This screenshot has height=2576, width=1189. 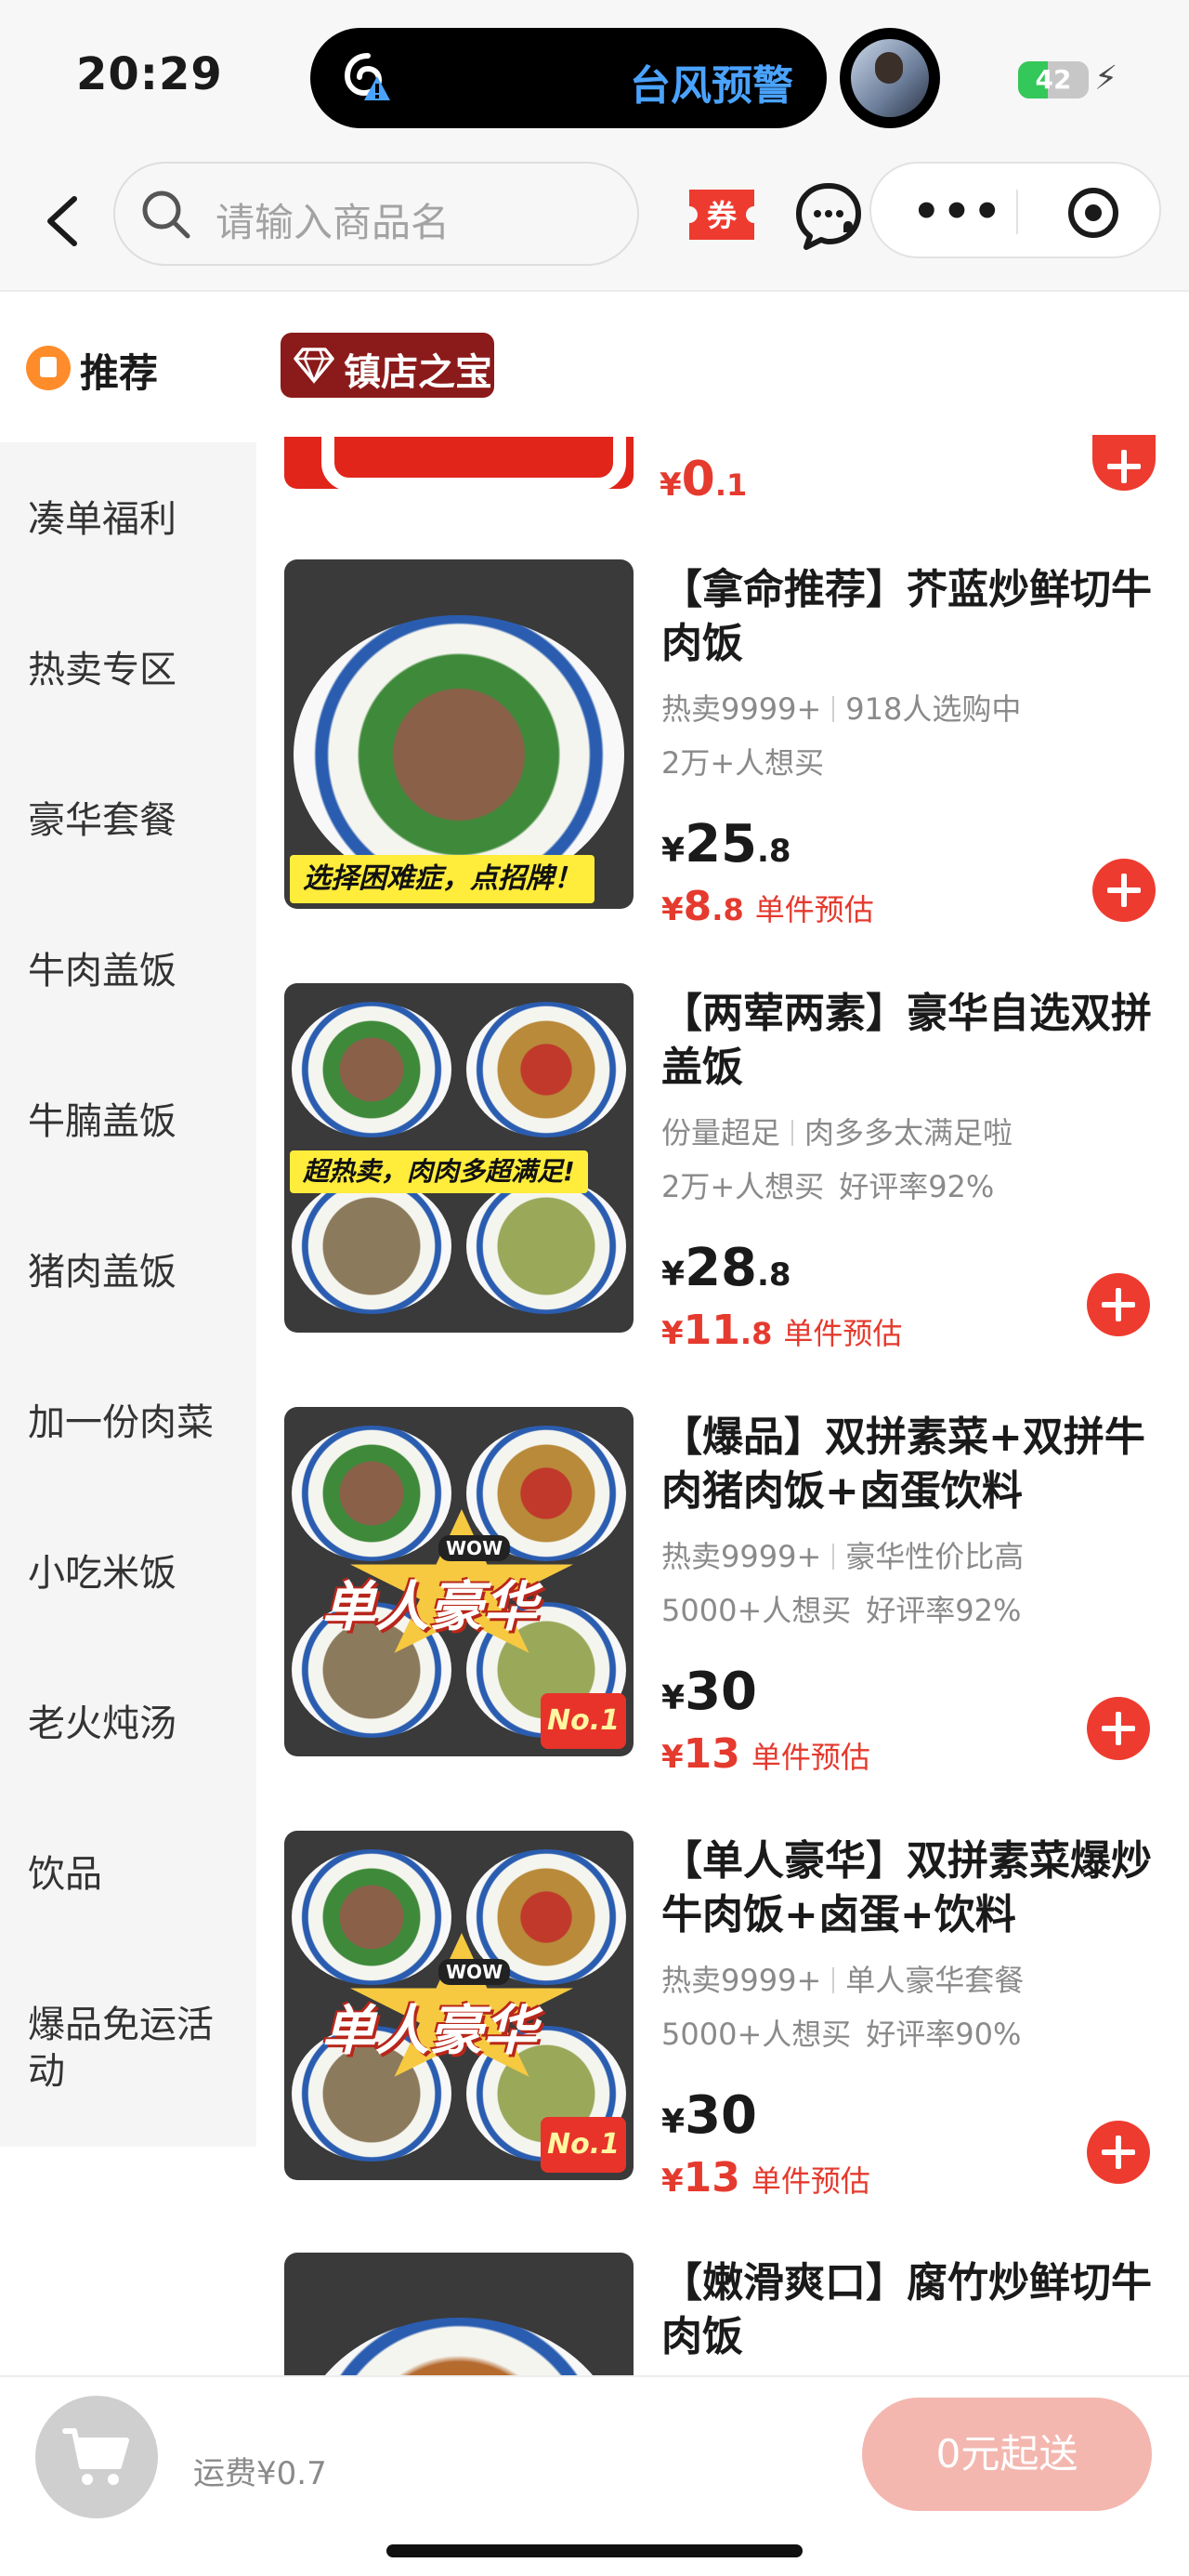 What do you see at coordinates (711, 1330) in the screenshot?
I see `price-integer: 11` at bounding box center [711, 1330].